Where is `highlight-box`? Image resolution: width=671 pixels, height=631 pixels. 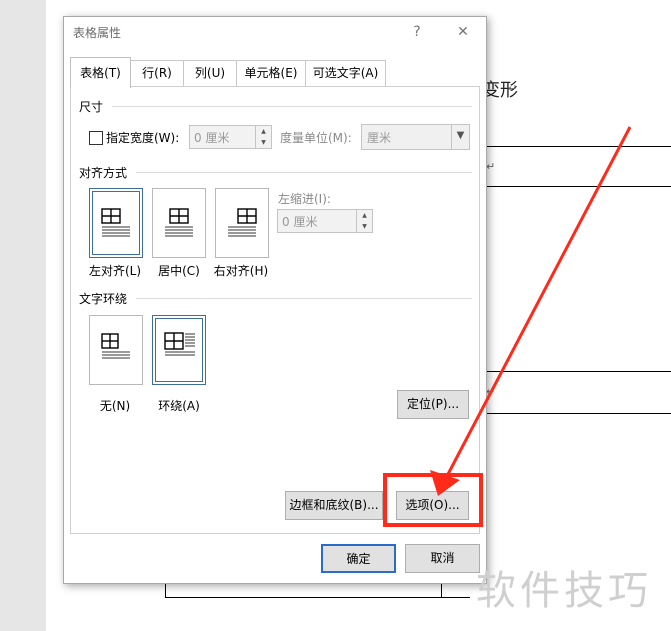
highlight-box is located at coordinates (433, 500).